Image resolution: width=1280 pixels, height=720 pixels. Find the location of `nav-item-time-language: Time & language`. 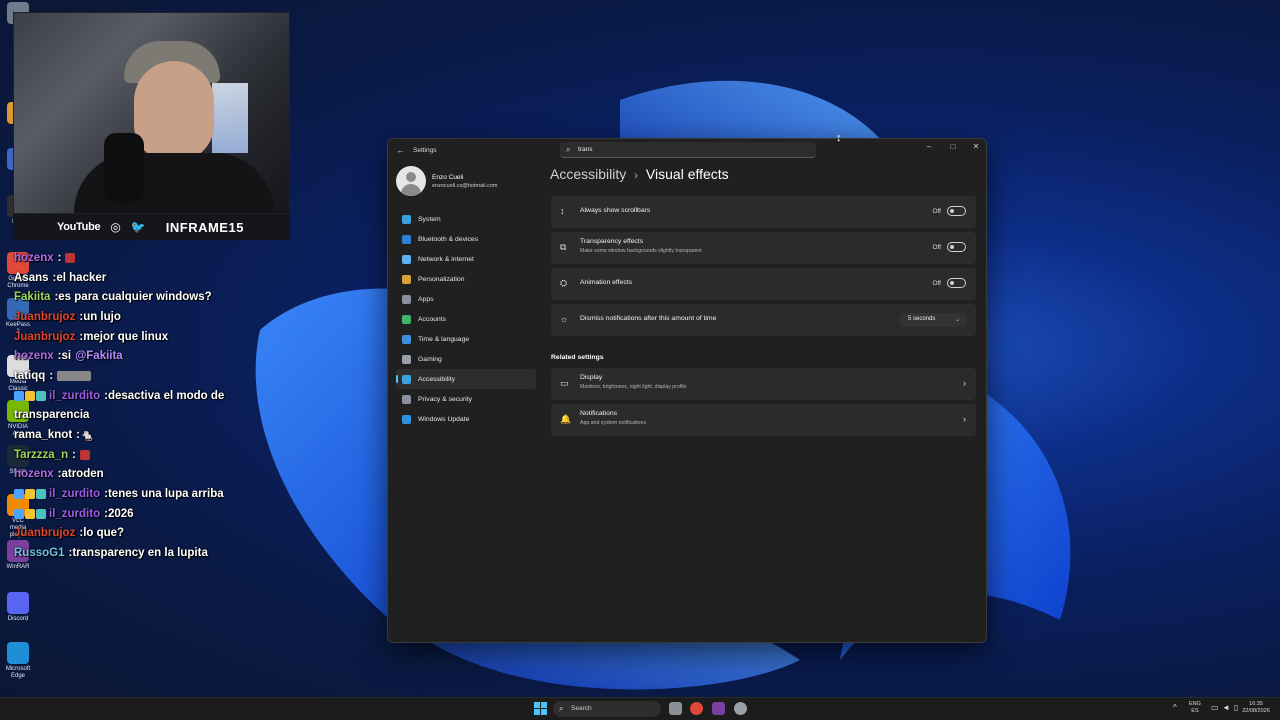

nav-item-time-language: Time & language is located at coordinates (466, 339).